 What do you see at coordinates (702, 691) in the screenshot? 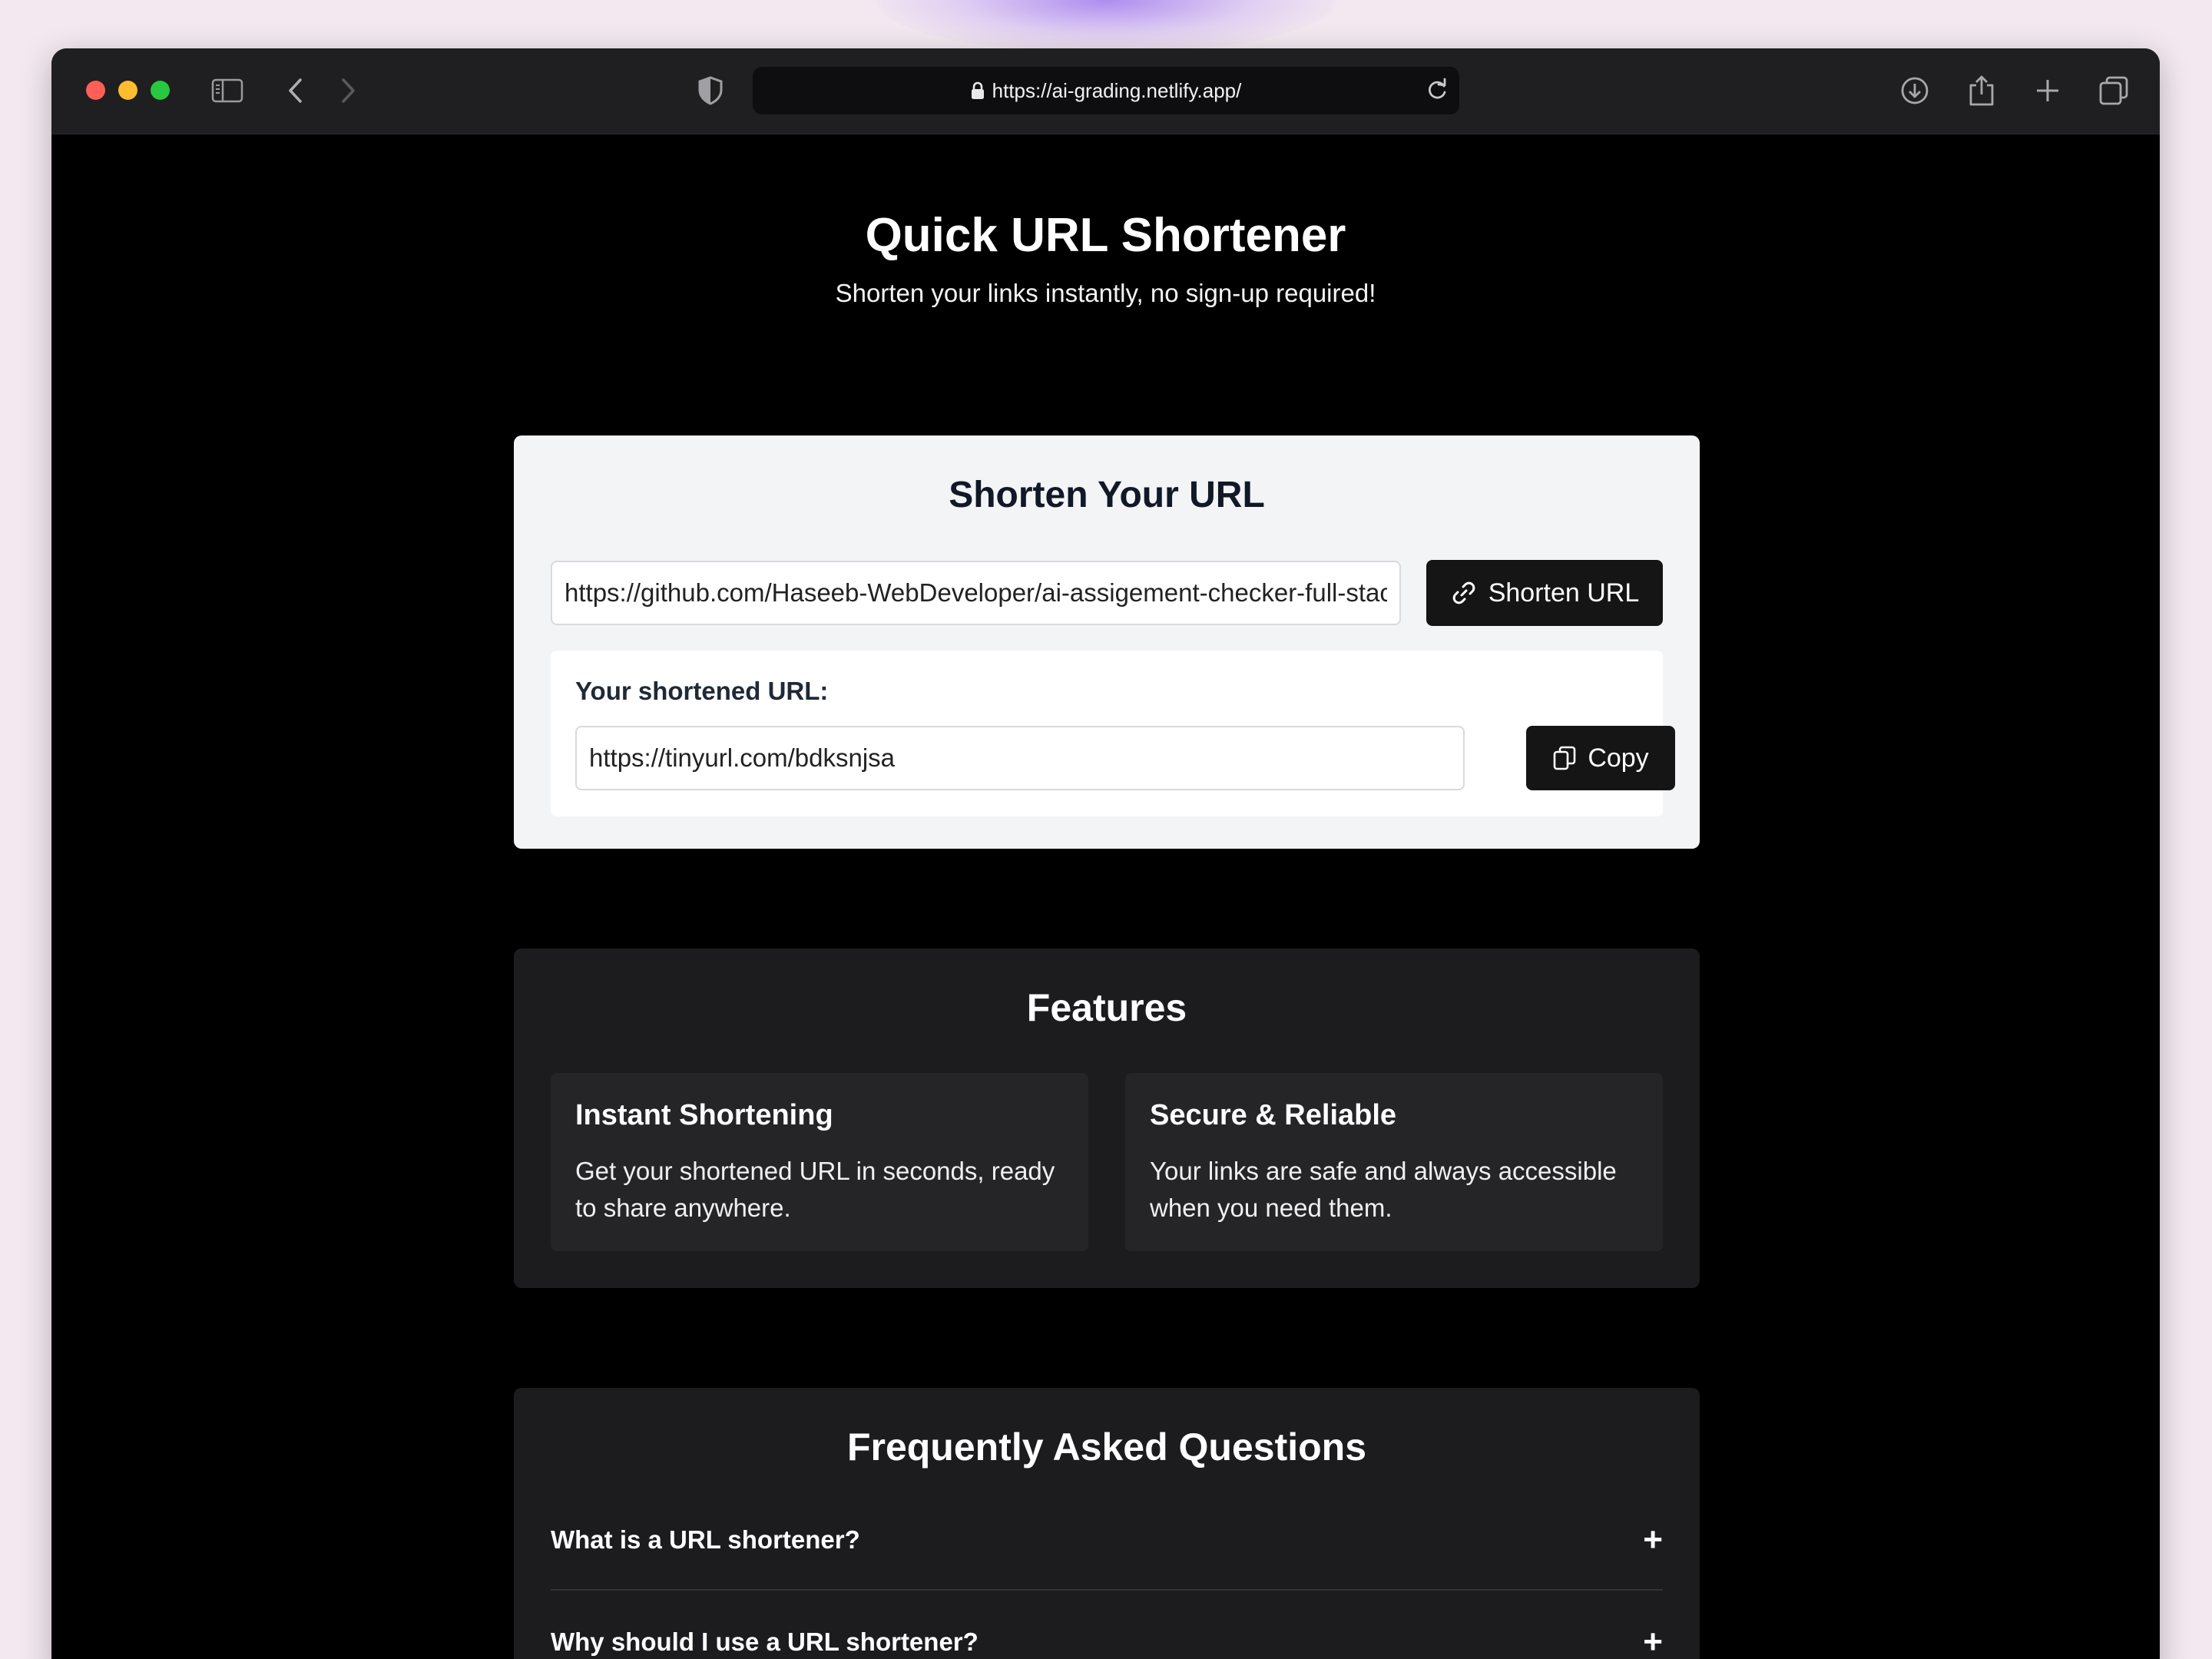
I see `result-label: Your shortened URL:` at bounding box center [702, 691].